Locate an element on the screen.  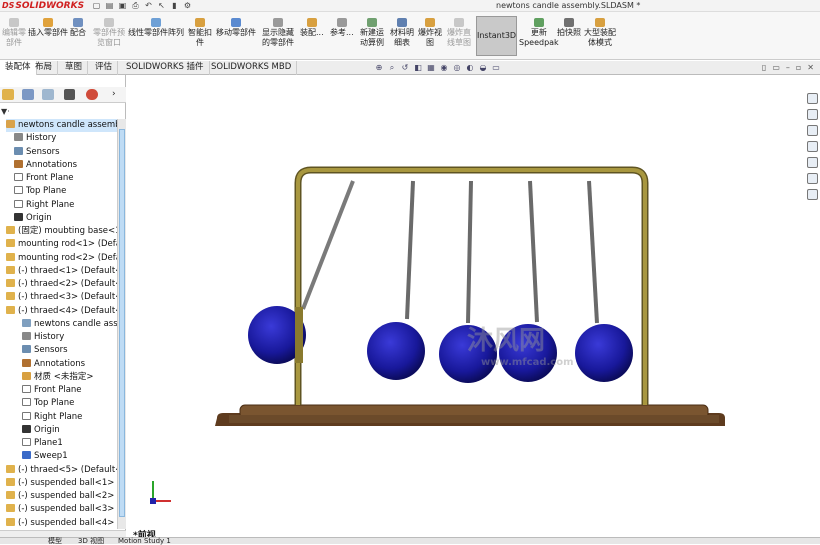
rebuild-icon: ▮ is located at coordinates (174, 5).